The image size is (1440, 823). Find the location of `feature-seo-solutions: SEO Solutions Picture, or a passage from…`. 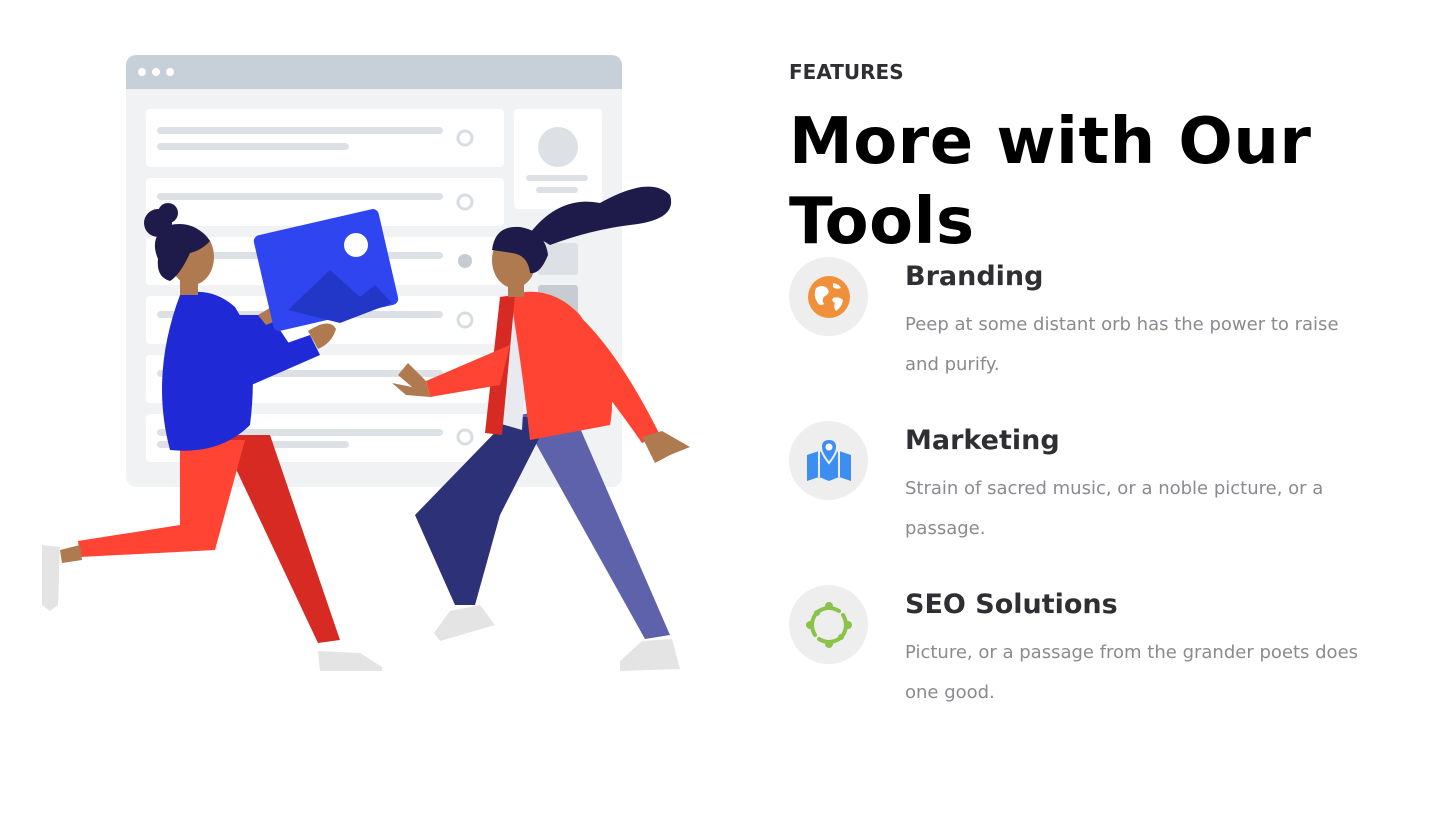

feature-seo-solutions: SEO Solutions Picture, or a passage from… is located at coordinates (1089, 655).